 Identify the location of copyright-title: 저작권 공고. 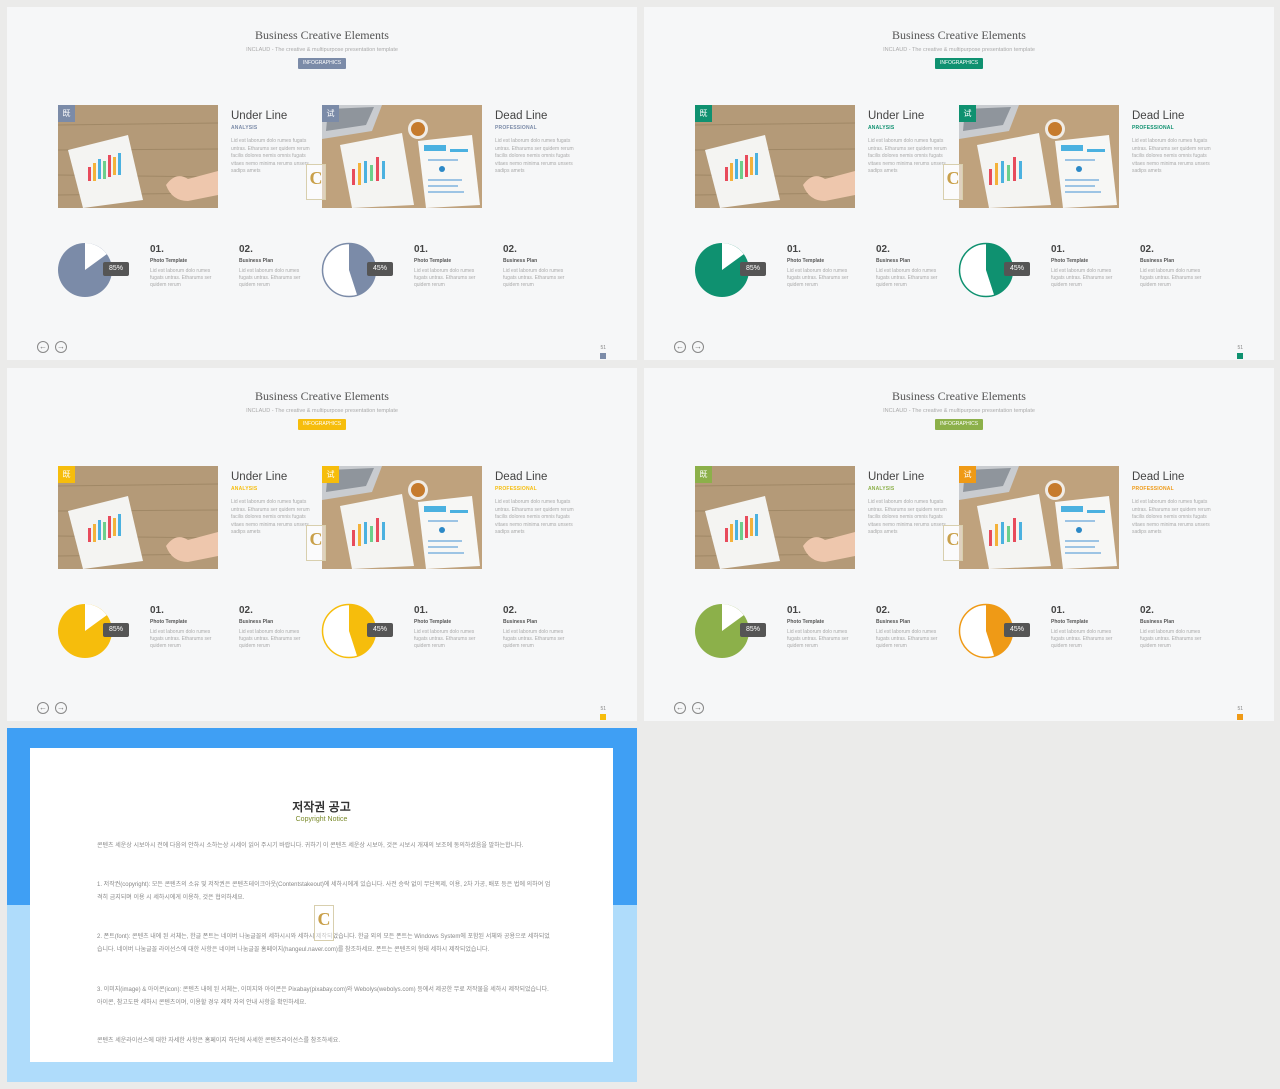
(321, 807).